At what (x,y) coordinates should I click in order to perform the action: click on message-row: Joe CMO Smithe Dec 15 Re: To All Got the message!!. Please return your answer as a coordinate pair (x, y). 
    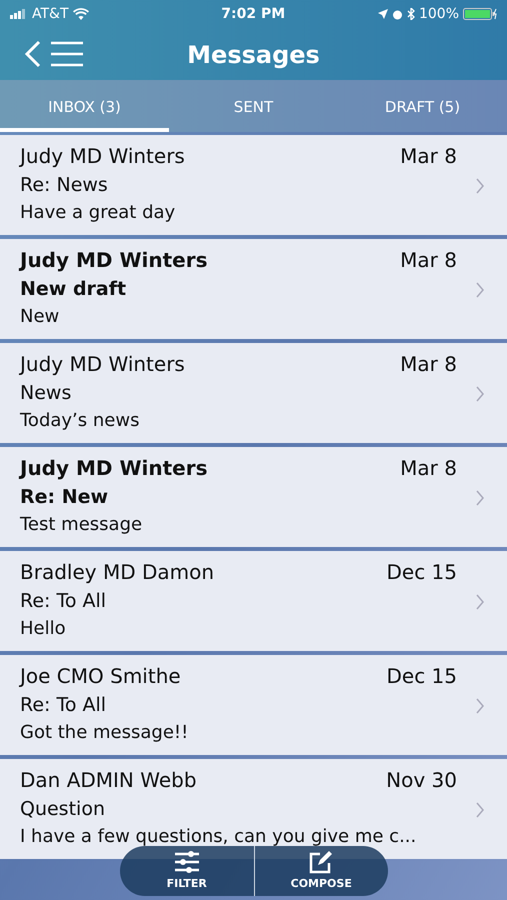
    Looking at the image, I should click on (253, 705).